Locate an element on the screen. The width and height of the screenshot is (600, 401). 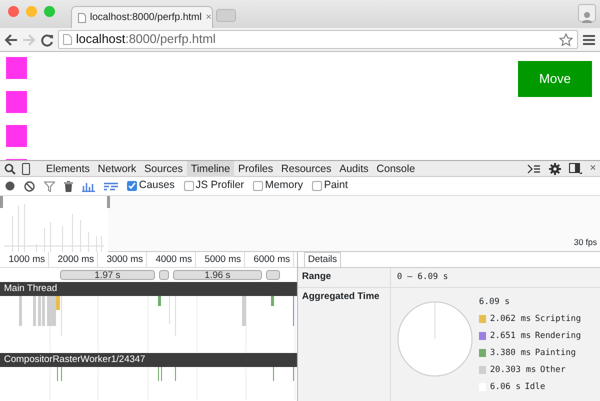
profile-button is located at coordinates (587, 13).